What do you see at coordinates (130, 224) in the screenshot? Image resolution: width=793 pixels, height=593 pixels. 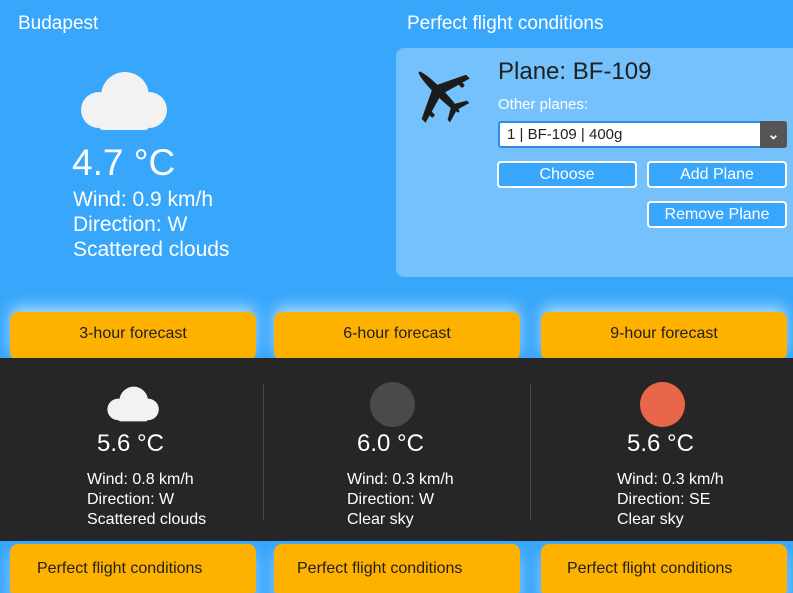 I see `current-direction: Direction: W` at bounding box center [130, 224].